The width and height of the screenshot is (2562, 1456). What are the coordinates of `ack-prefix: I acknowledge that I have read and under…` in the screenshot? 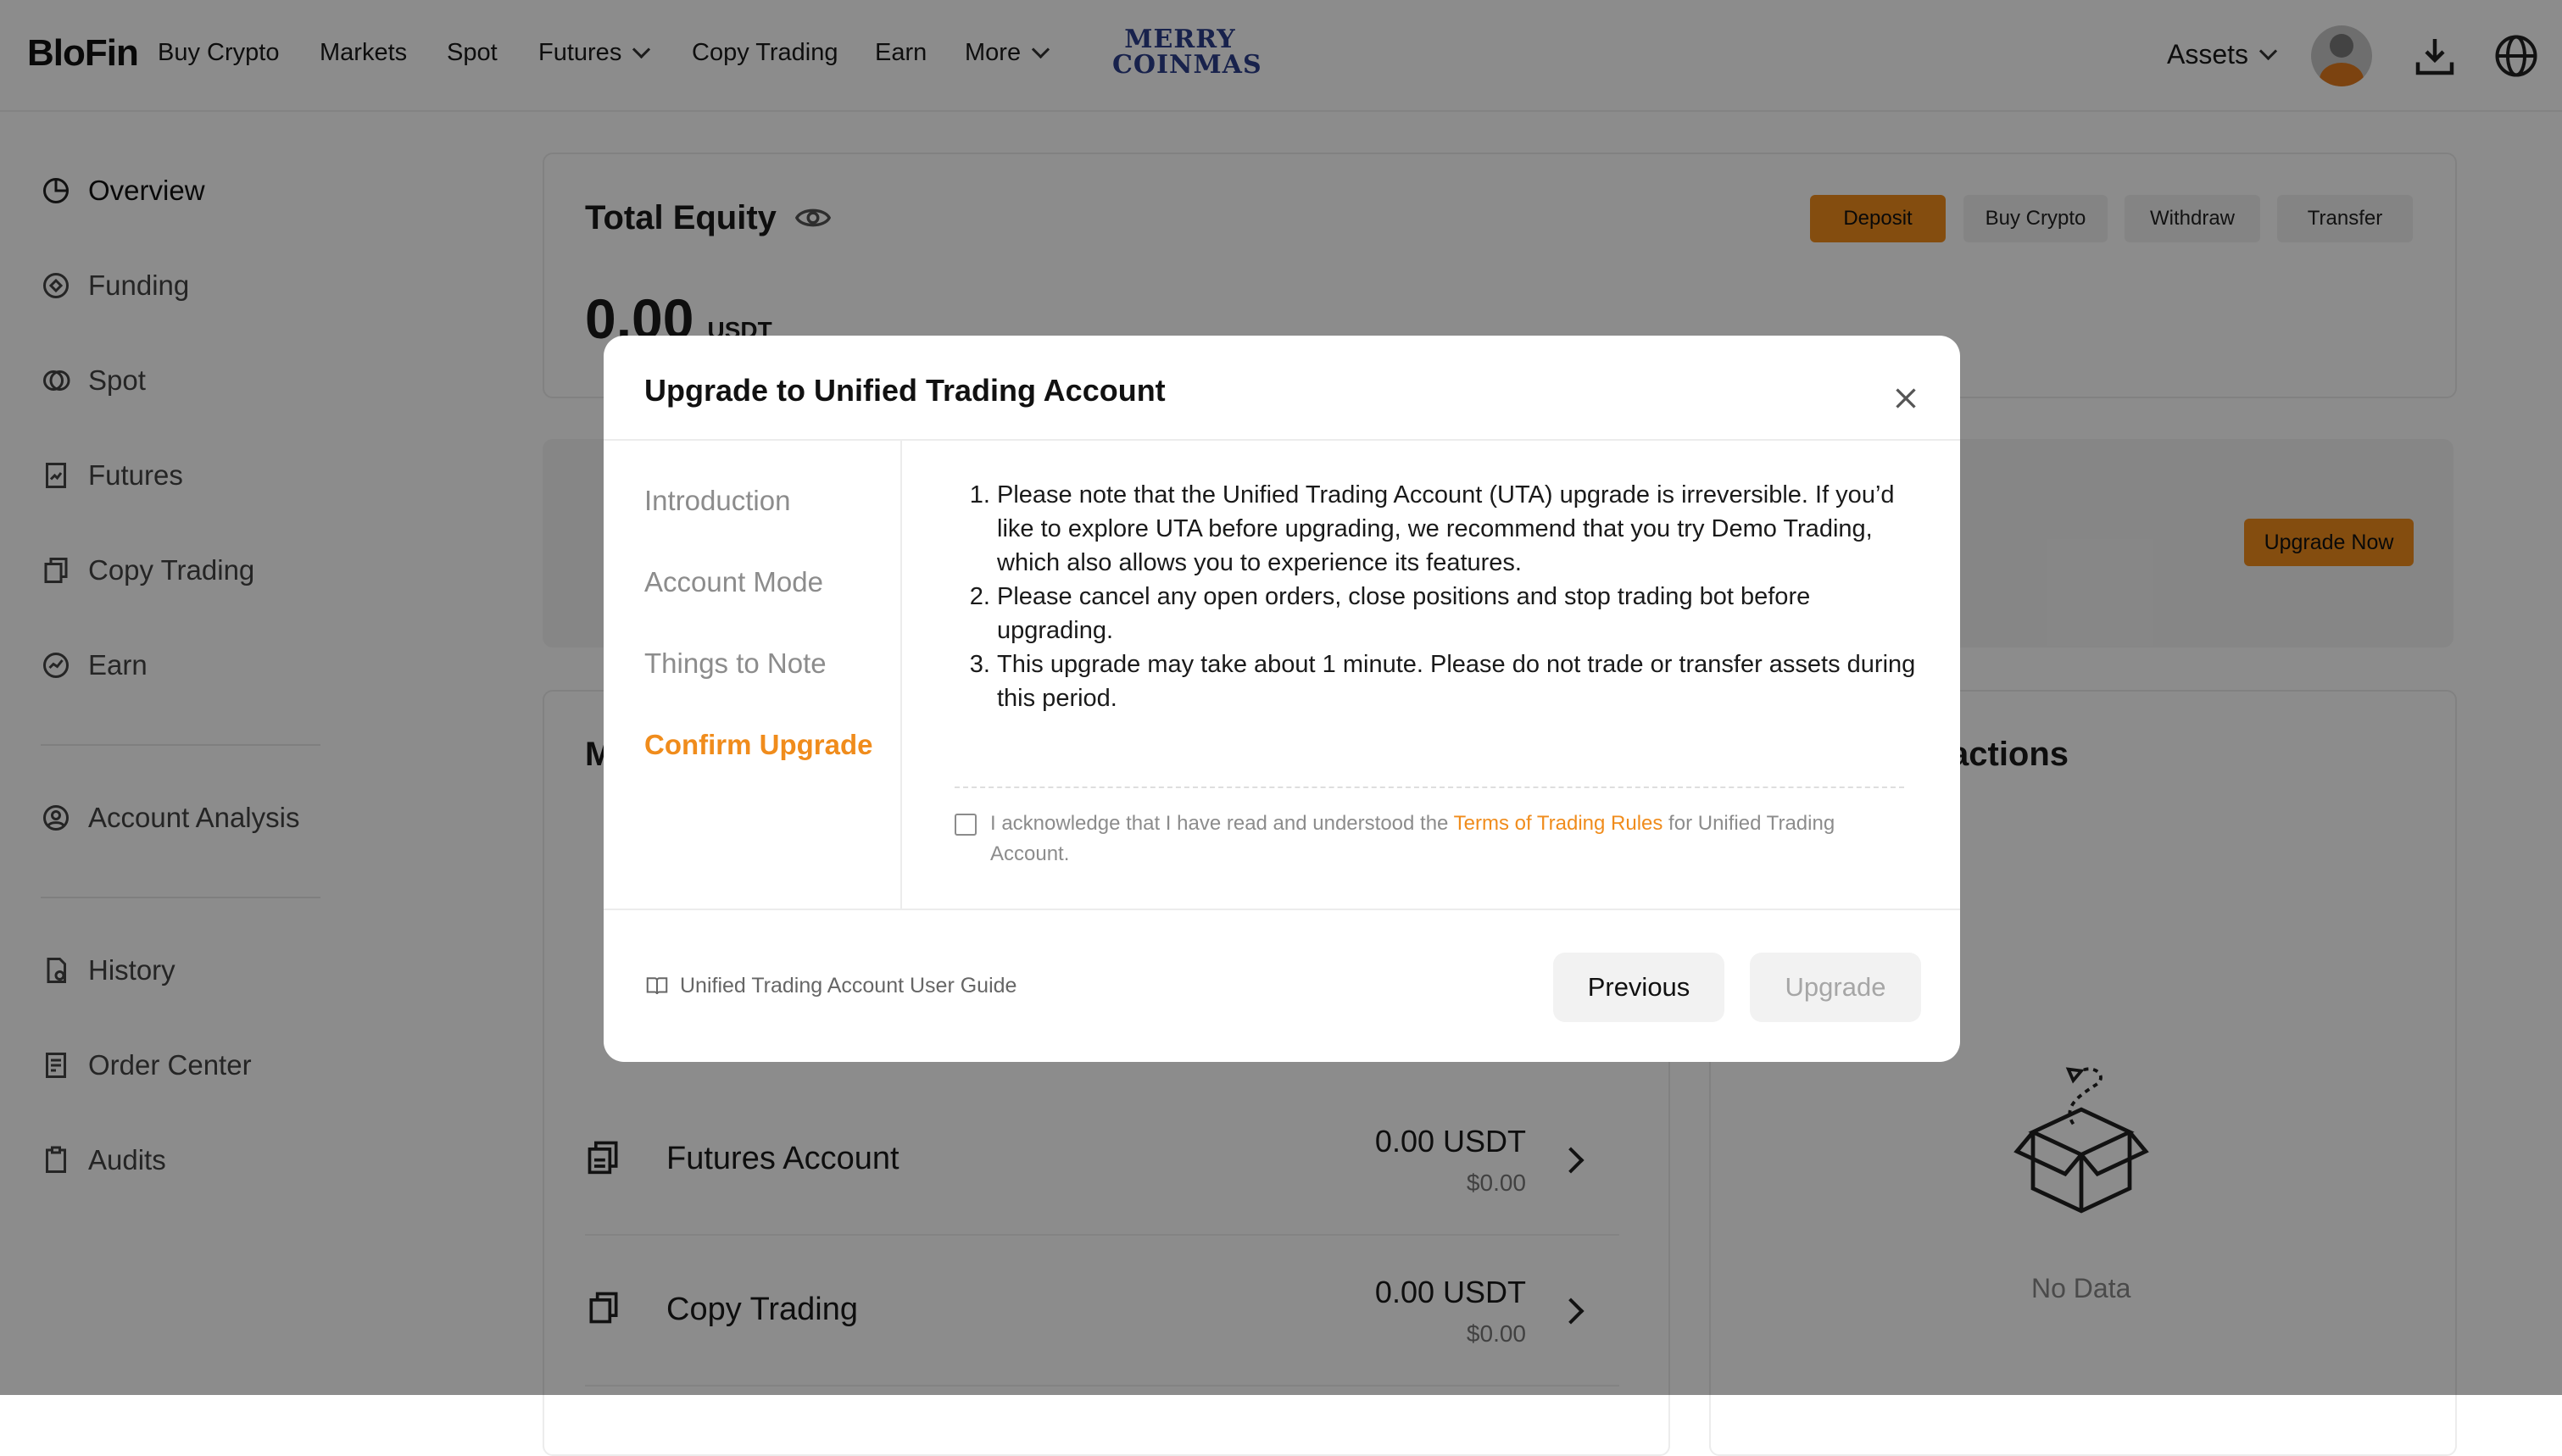 It's located at (1222, 824).